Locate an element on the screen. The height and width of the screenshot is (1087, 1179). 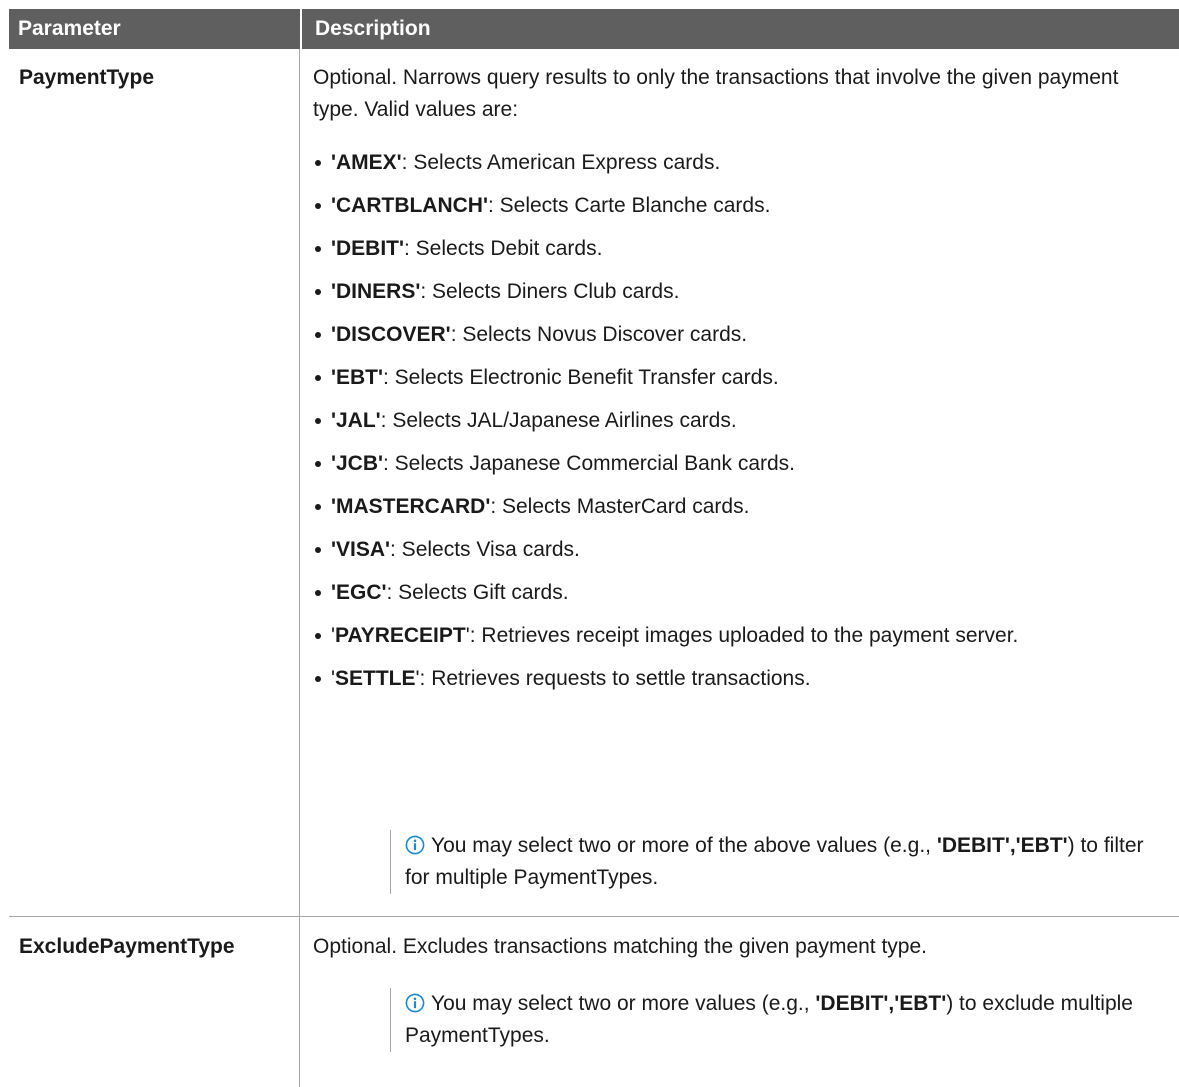
param-name-paymenttype: PaymentType is located at coordinates (86, 77).